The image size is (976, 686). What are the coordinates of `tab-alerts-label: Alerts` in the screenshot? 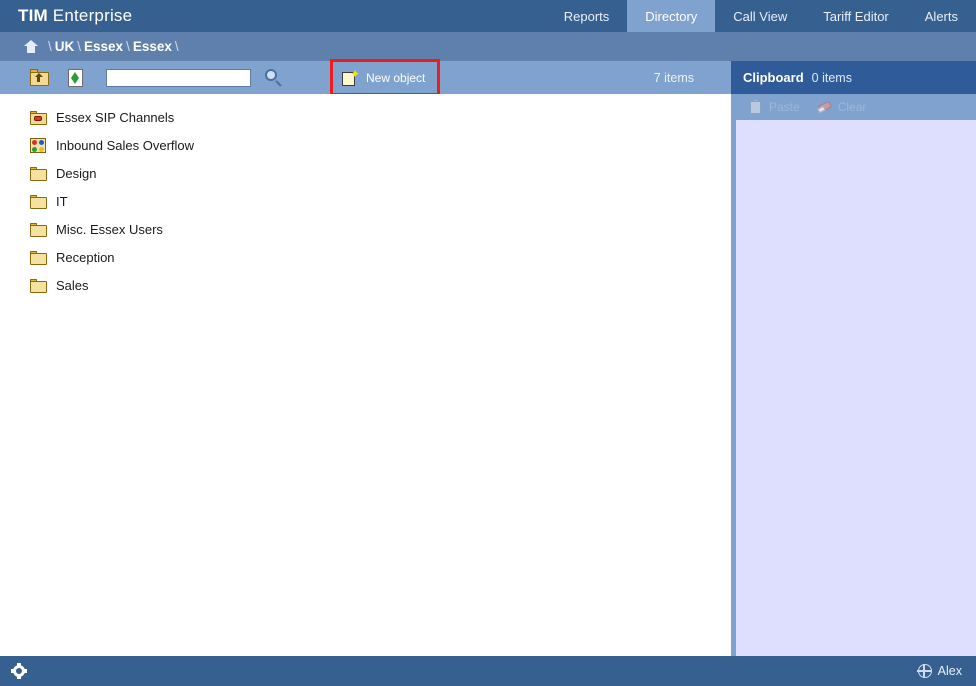 It's located at (941, 16).